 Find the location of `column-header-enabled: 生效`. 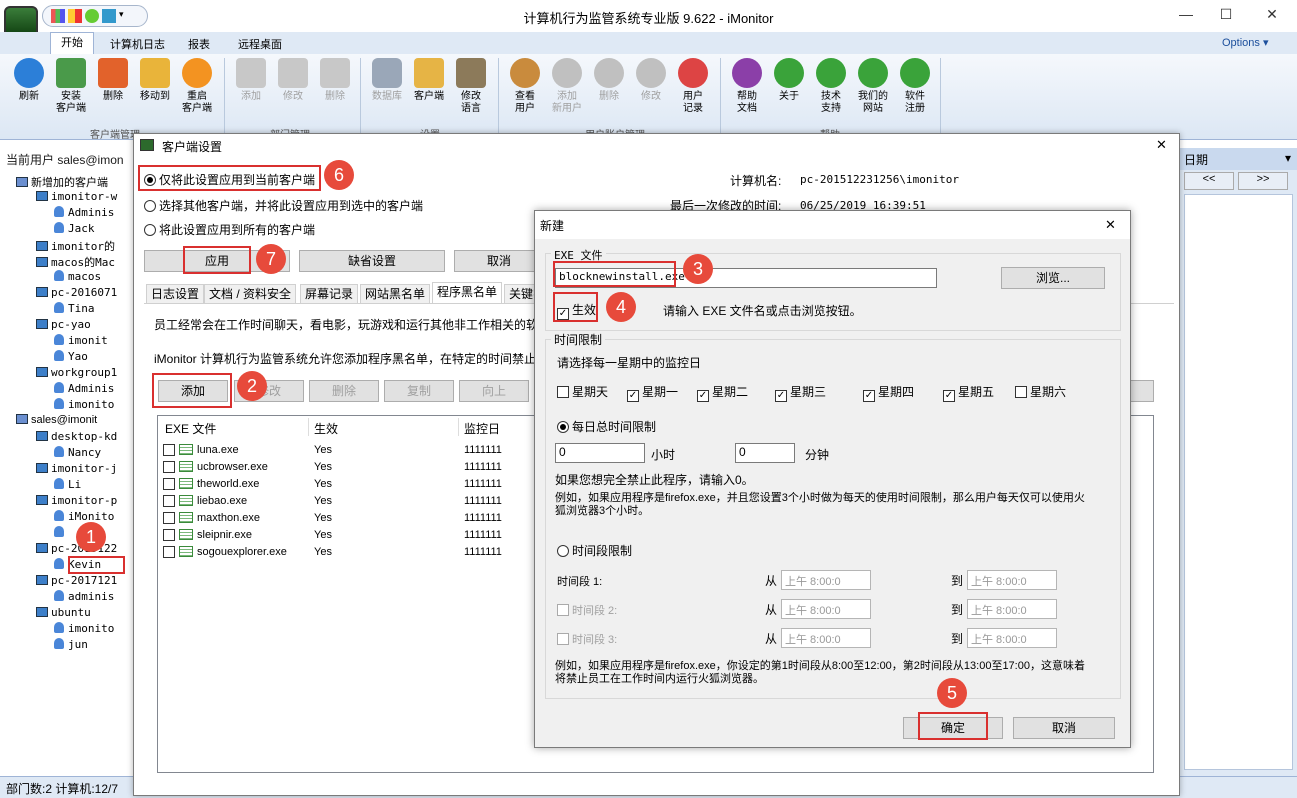

column-header-enabled: 生效 is located at coordinates (326, 428).